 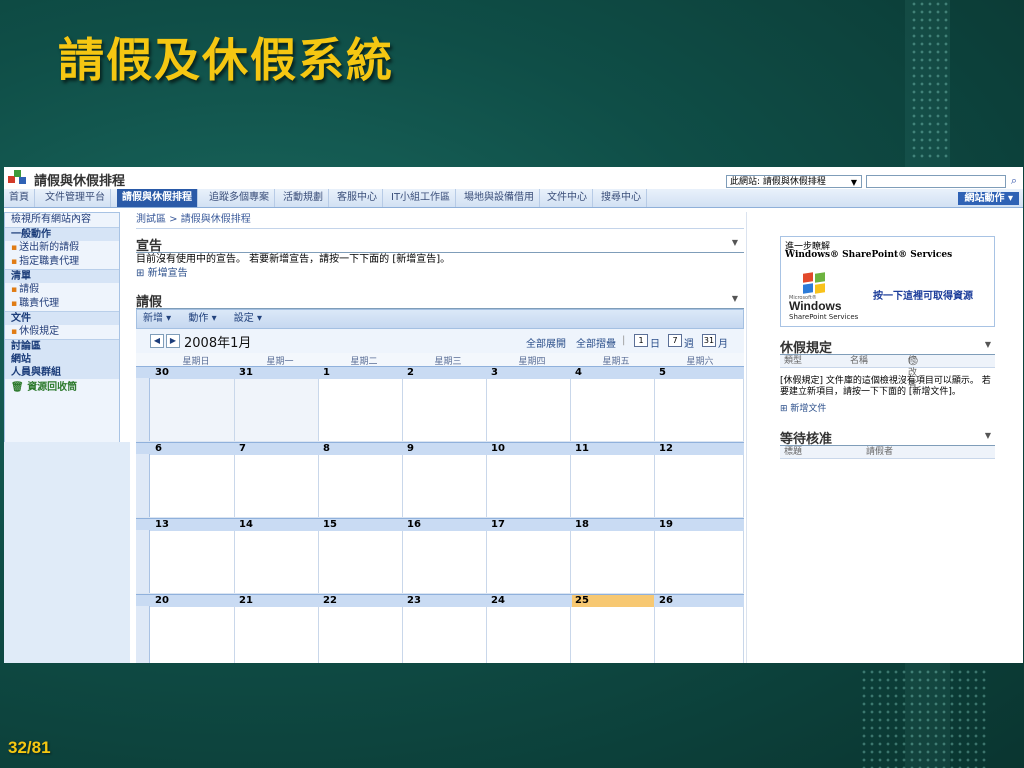 What do you see at coordinates (936, 181) in the screenshot?
I see `search-input` at bounding box center [936, 181].